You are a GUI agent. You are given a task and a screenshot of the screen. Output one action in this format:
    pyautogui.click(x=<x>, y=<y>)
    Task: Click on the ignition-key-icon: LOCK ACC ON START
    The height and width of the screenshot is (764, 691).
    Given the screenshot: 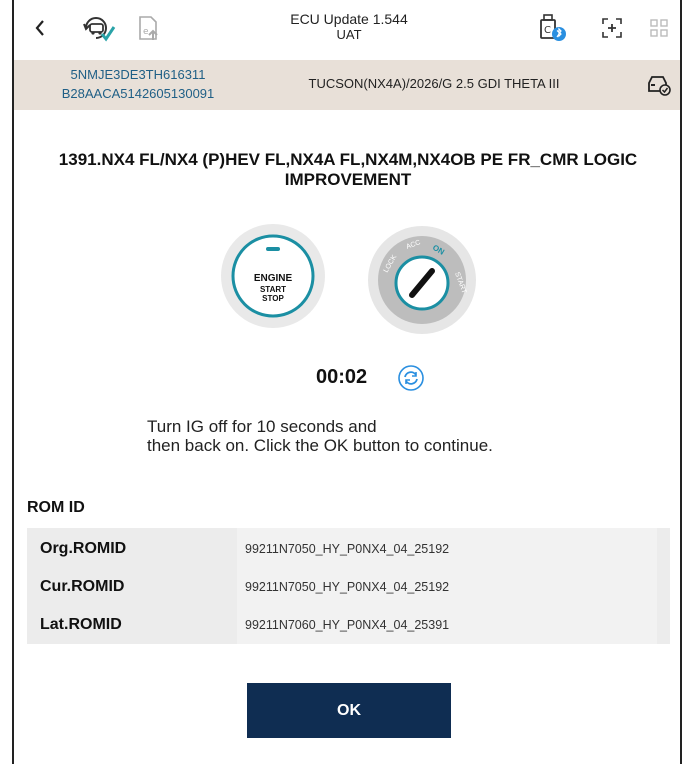 What is the action you would take?
    pyautogui.click(x=422, y=280)
    